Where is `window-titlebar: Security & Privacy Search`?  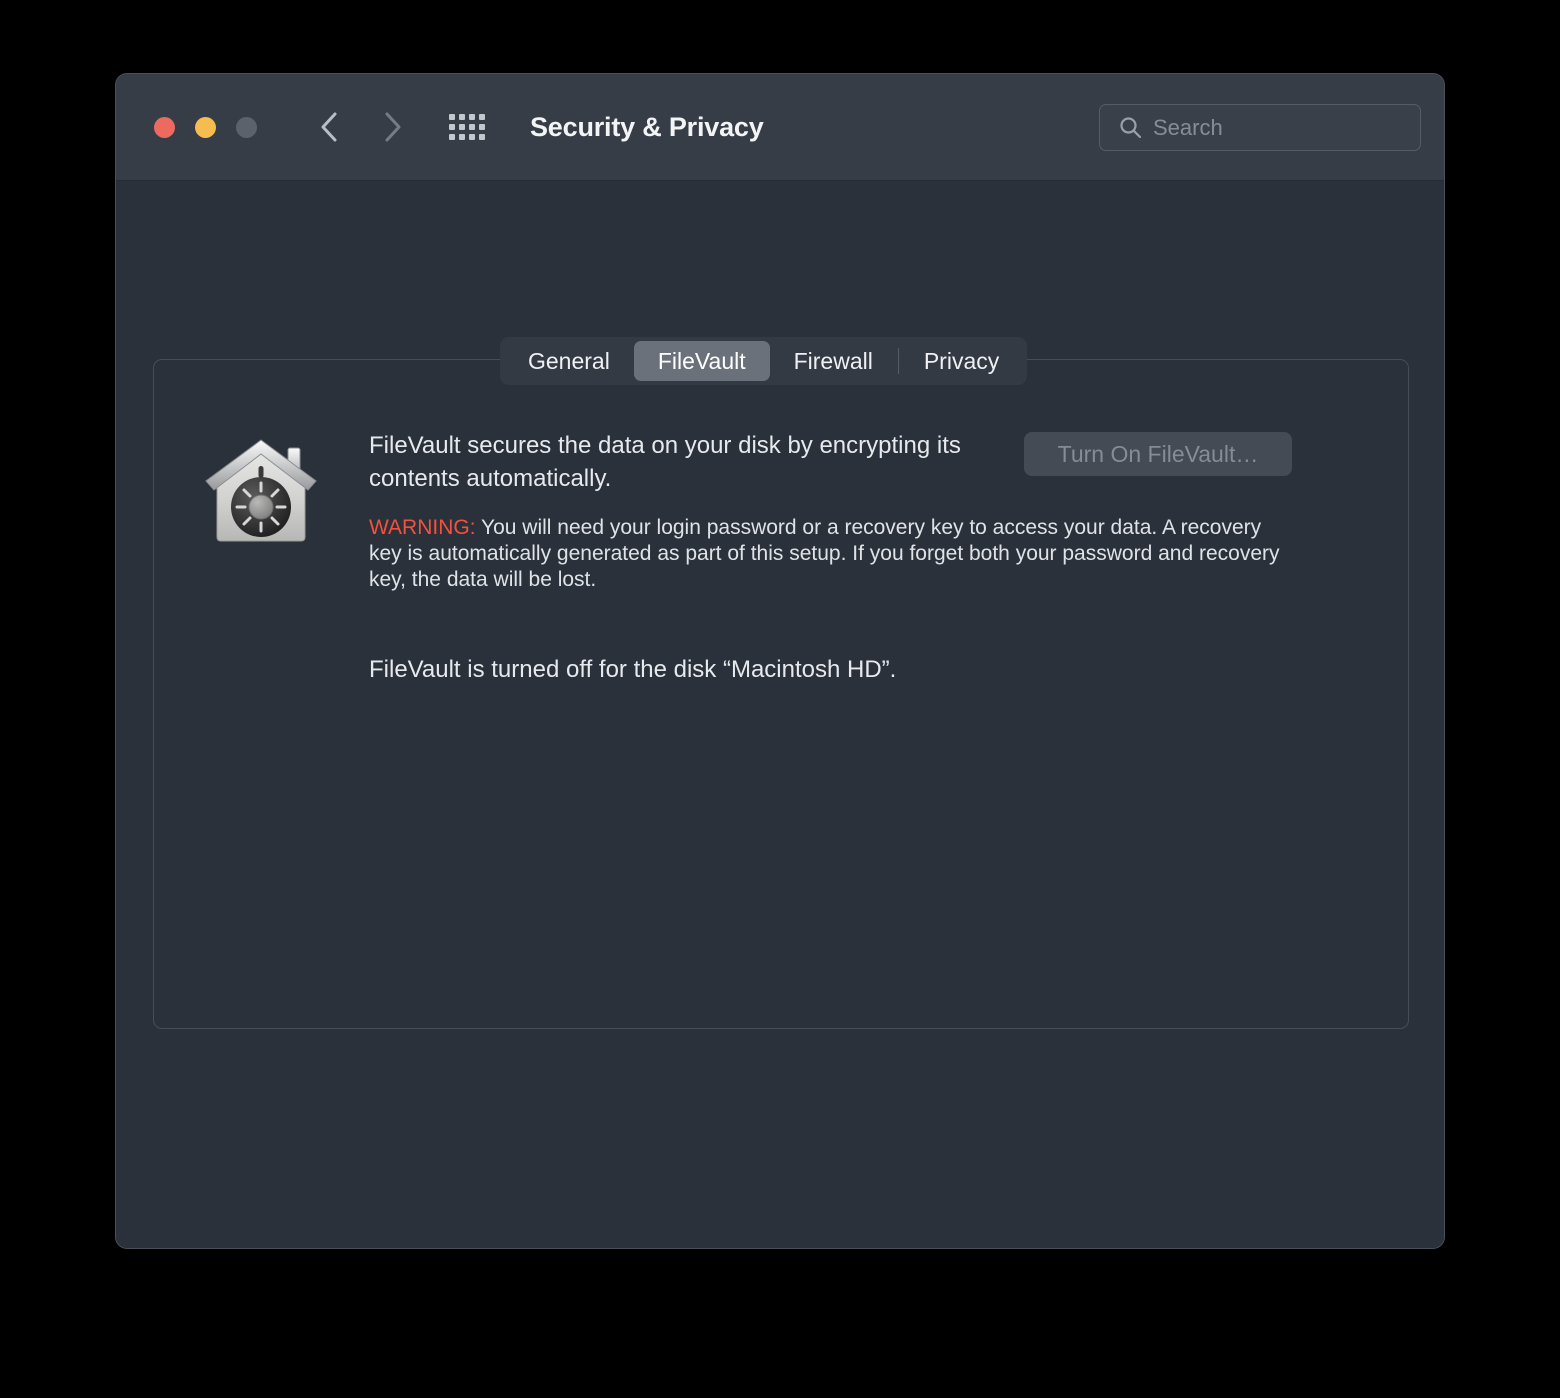
window-titlebar: Security & Privacy Search is located at coordinates (780, 127).